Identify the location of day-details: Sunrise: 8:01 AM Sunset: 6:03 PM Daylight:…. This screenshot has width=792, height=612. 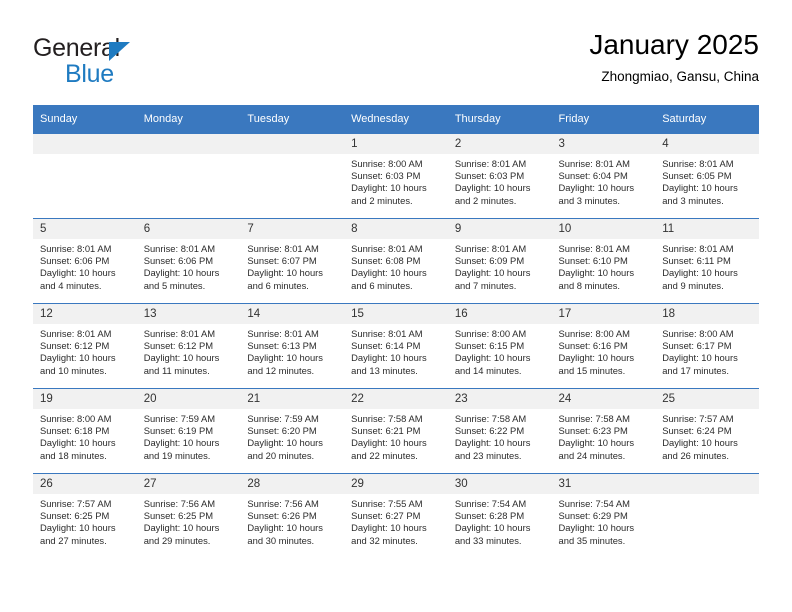
(500, 180).